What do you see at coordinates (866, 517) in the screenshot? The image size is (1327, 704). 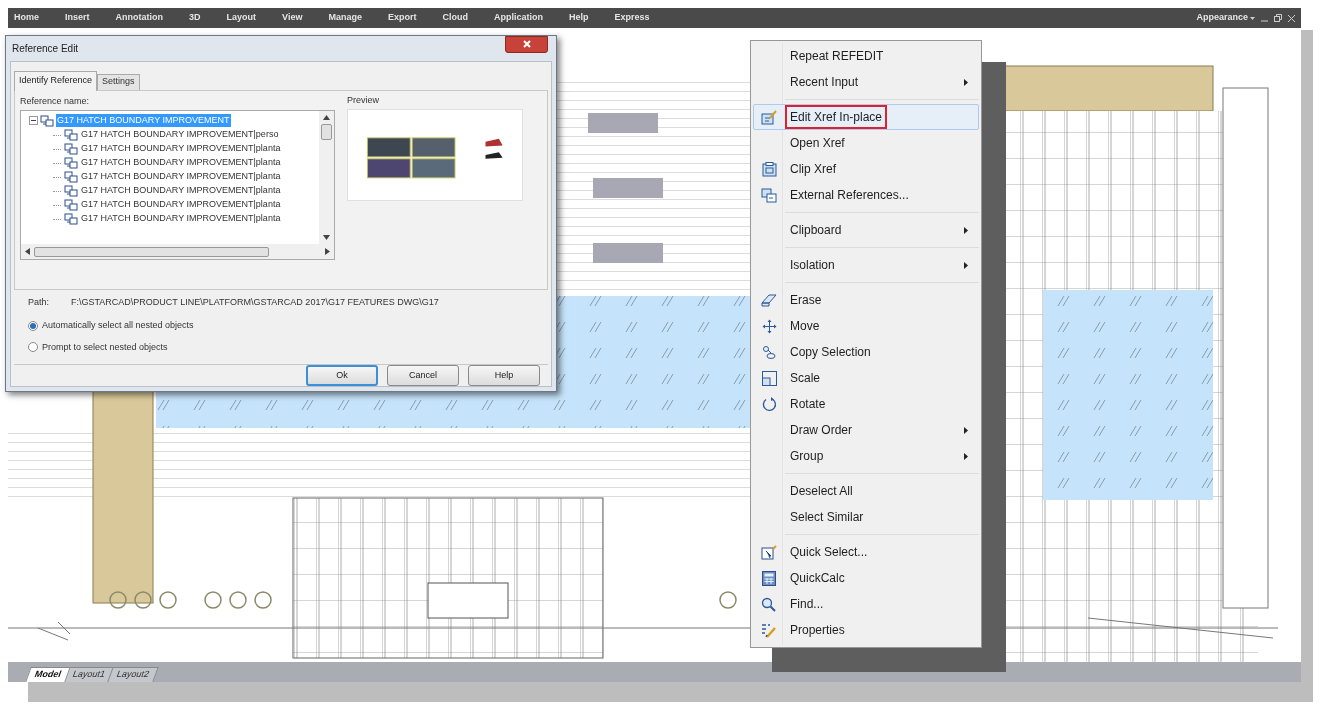 I see `menu-item: Select Similar` at bounding box center [866, 517].